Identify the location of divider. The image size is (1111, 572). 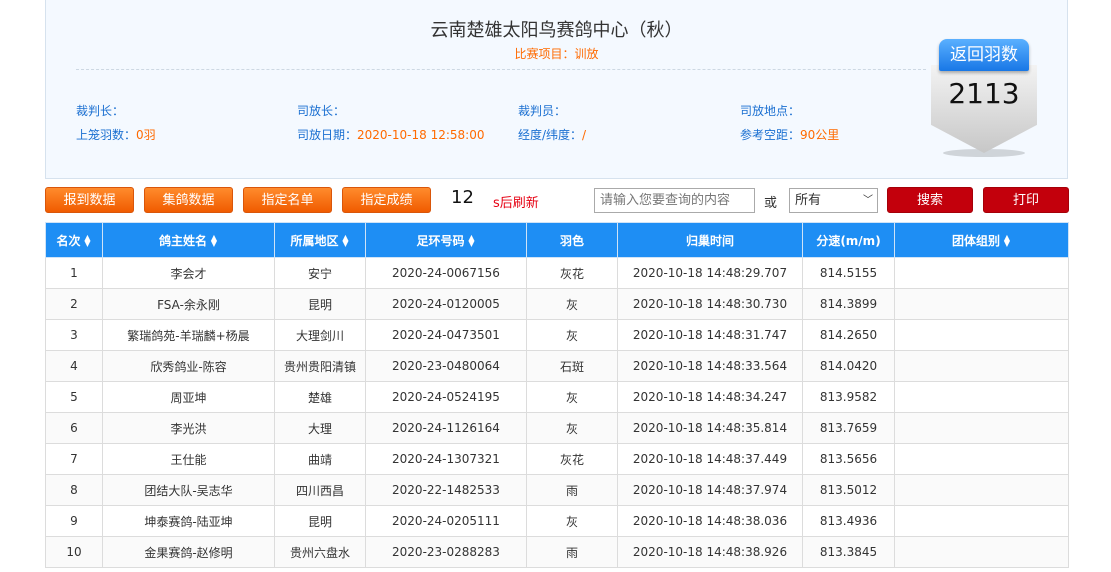
(501, 69).